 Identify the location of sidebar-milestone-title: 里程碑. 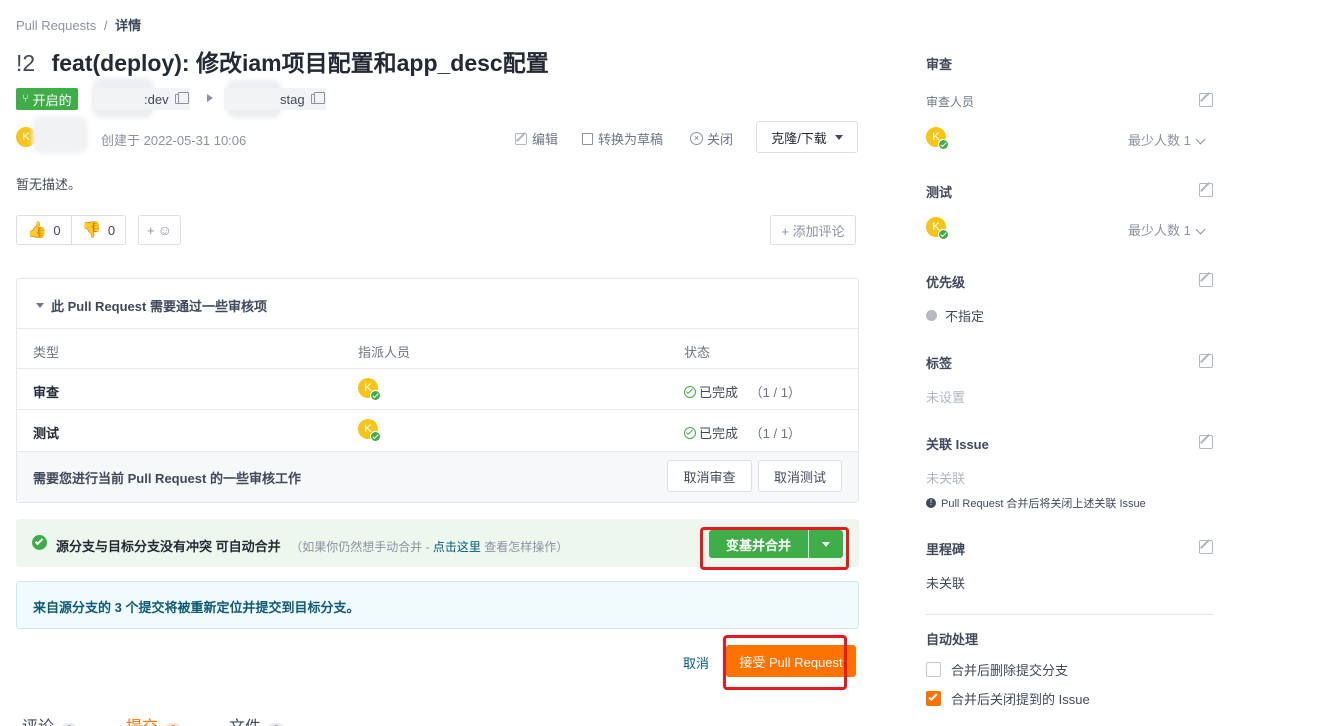
(946, 549).